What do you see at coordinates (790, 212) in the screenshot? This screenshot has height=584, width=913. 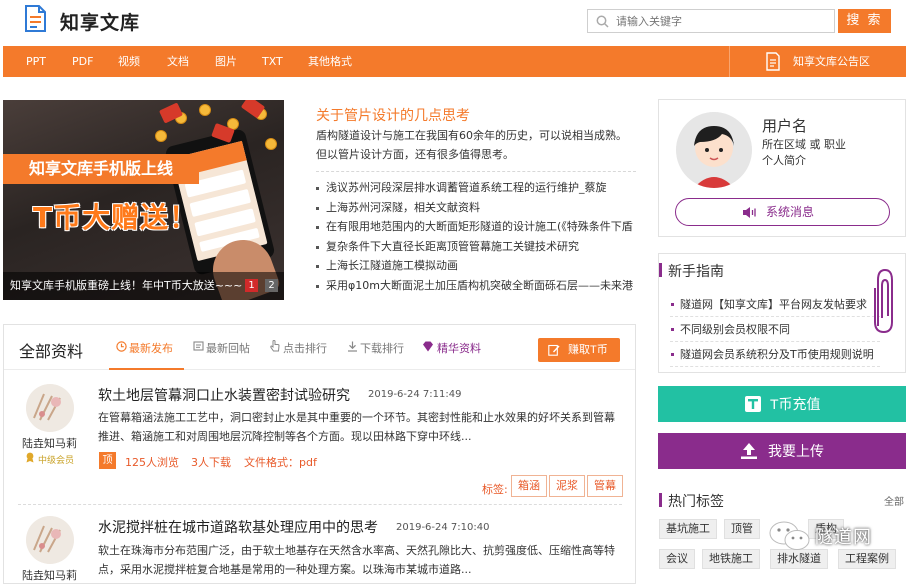 I see `system-message-label: 系统消息` at bounding box center [790, 212].